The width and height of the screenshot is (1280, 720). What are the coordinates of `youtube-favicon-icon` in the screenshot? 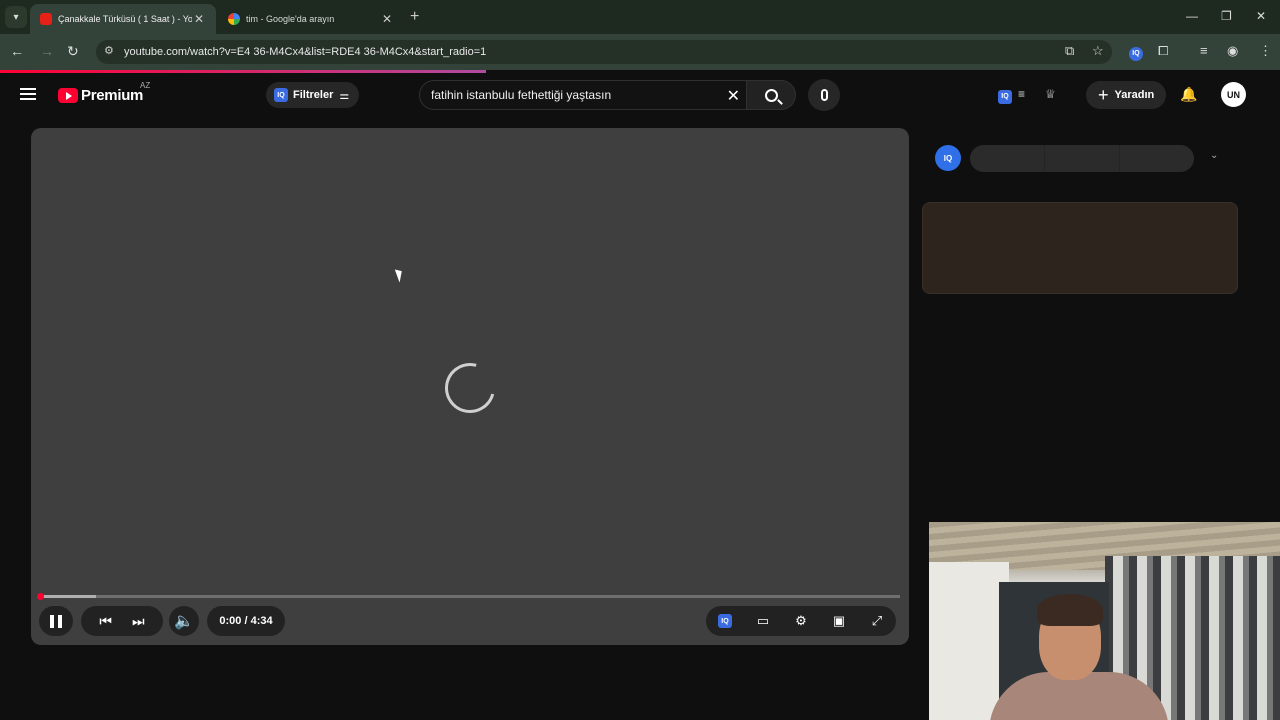 It's located at (46, 19).